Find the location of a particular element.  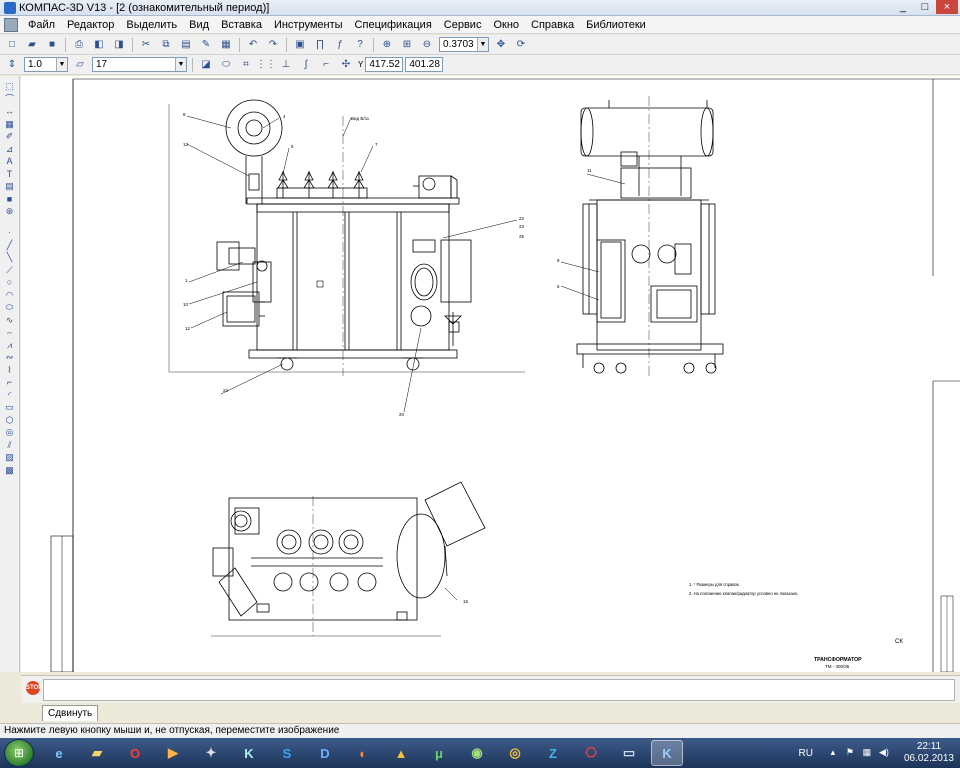

zoom-in-icon: ⊕ is located at coordinates (387, 45).